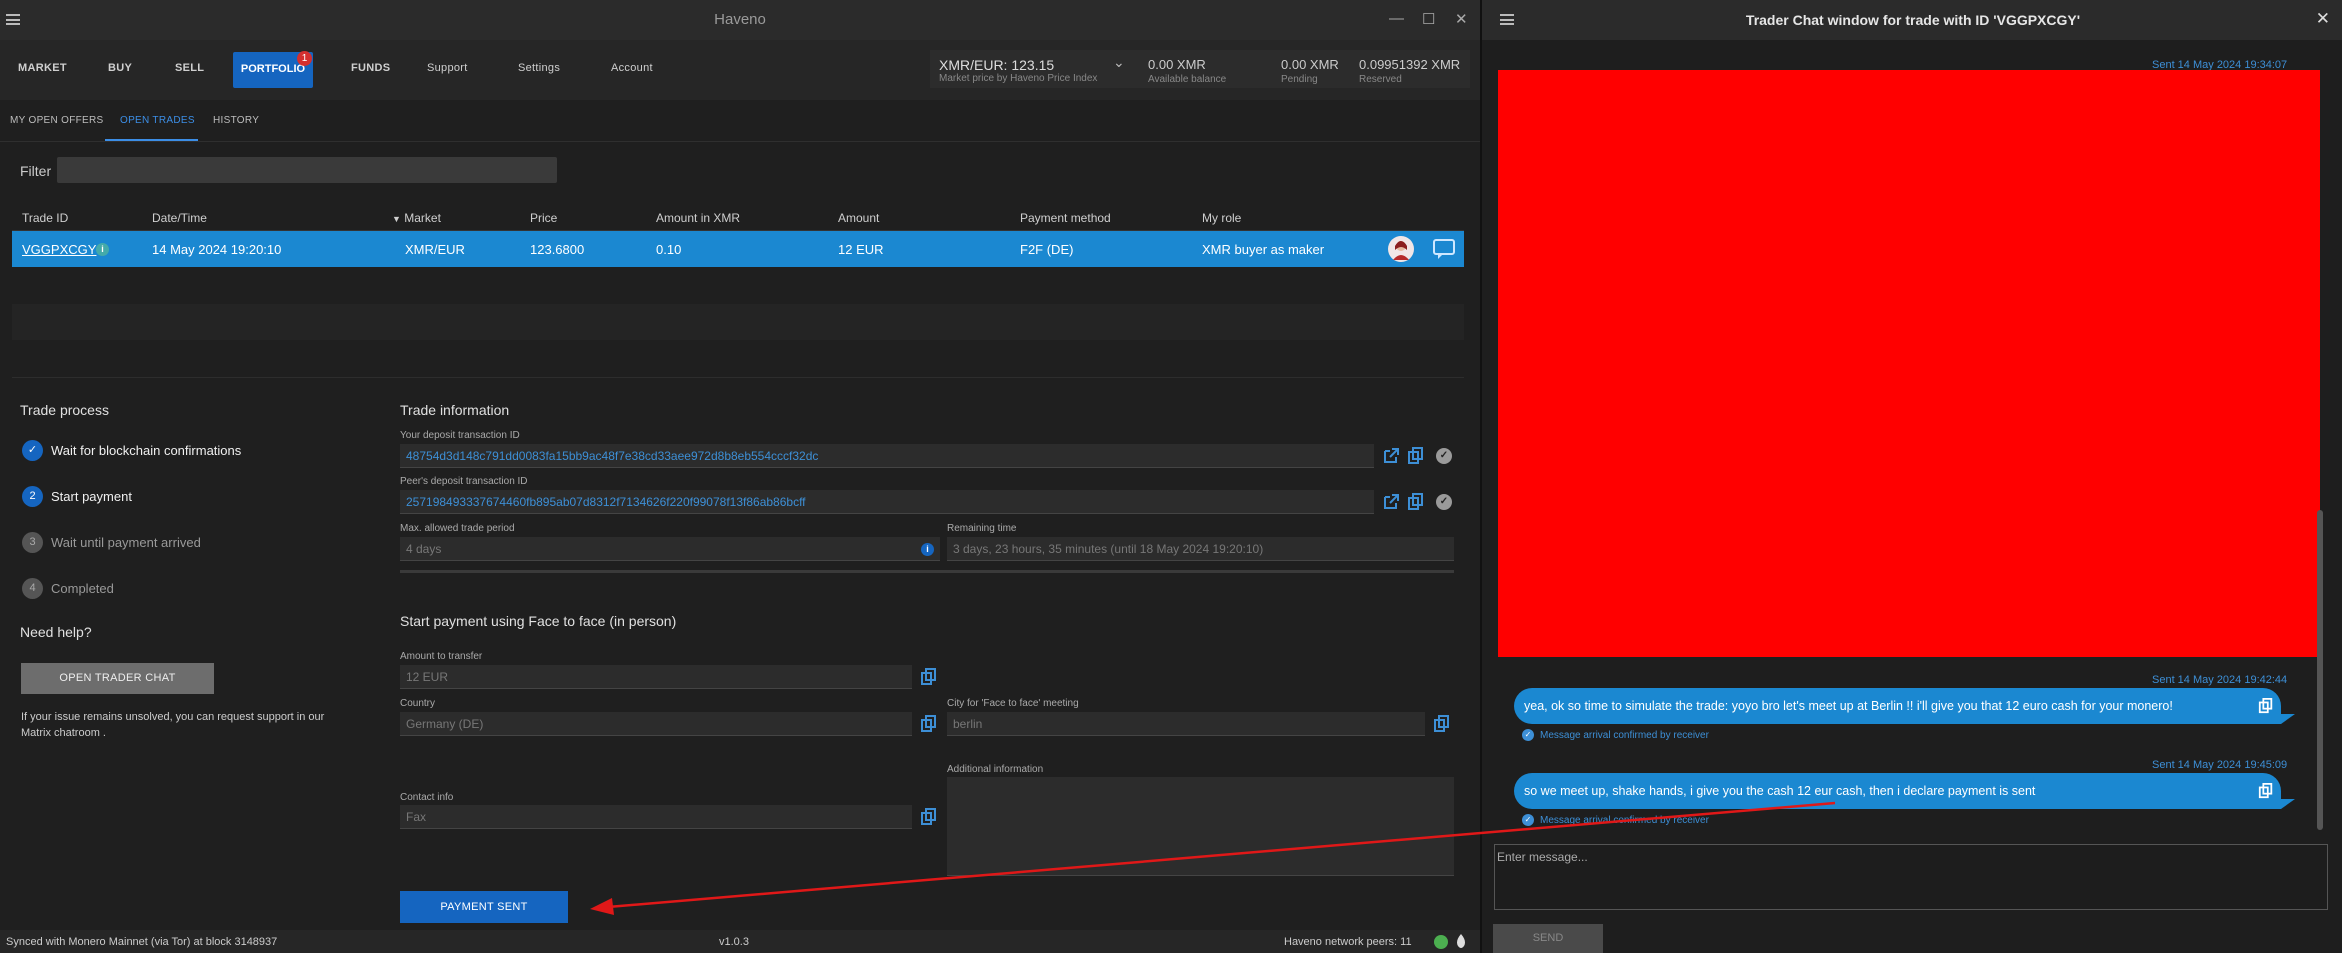  I want to click on step-label: Start payment, so click(91, 496).